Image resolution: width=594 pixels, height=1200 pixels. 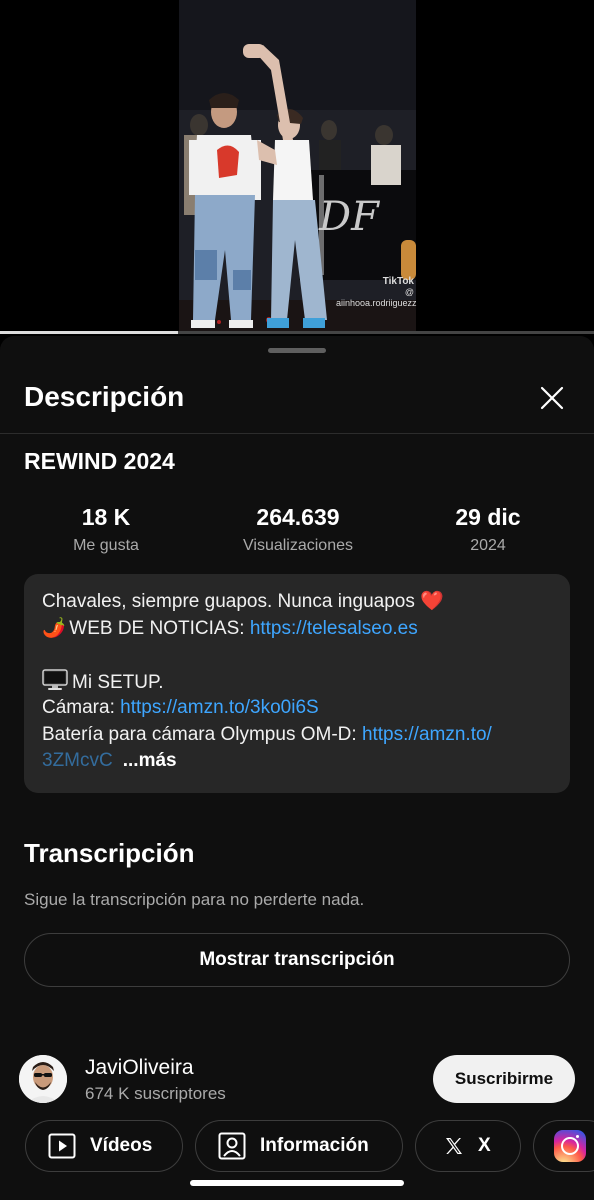 I want to click on news-web-link: https://telesalseo.es, so click(x=334, y=628).